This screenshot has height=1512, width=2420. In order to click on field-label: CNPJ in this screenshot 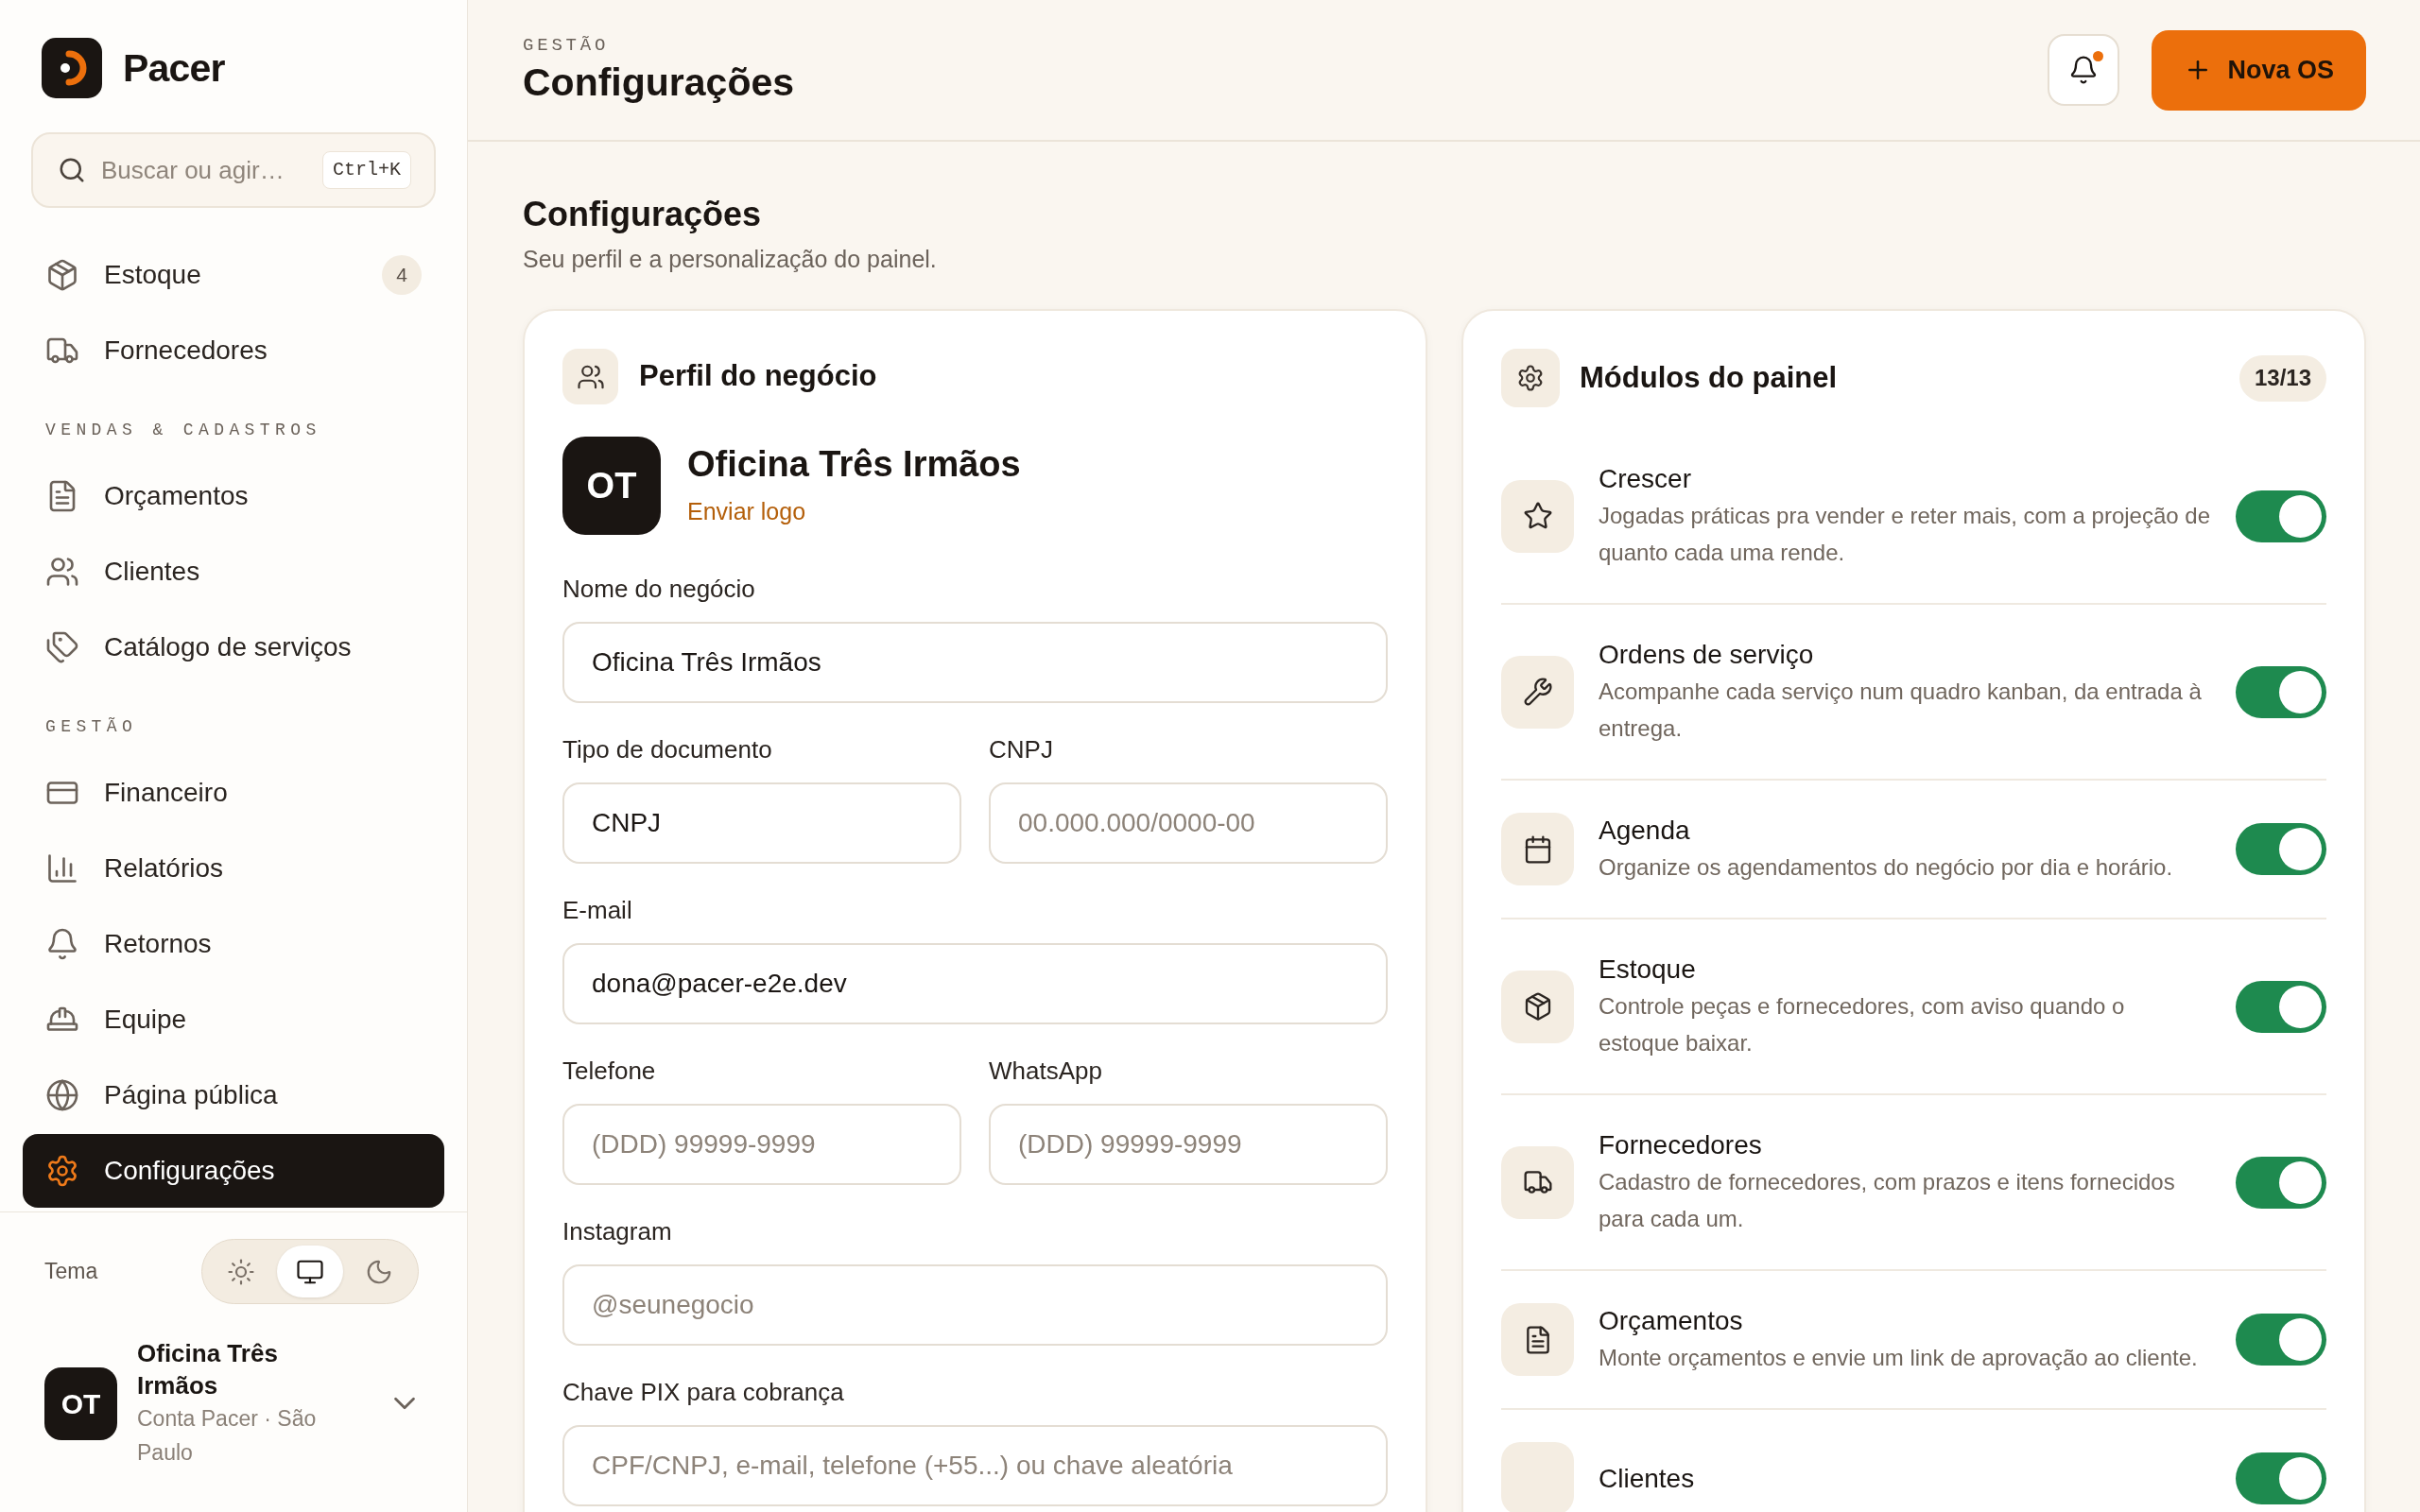, I will do `click(1021, 749)`.